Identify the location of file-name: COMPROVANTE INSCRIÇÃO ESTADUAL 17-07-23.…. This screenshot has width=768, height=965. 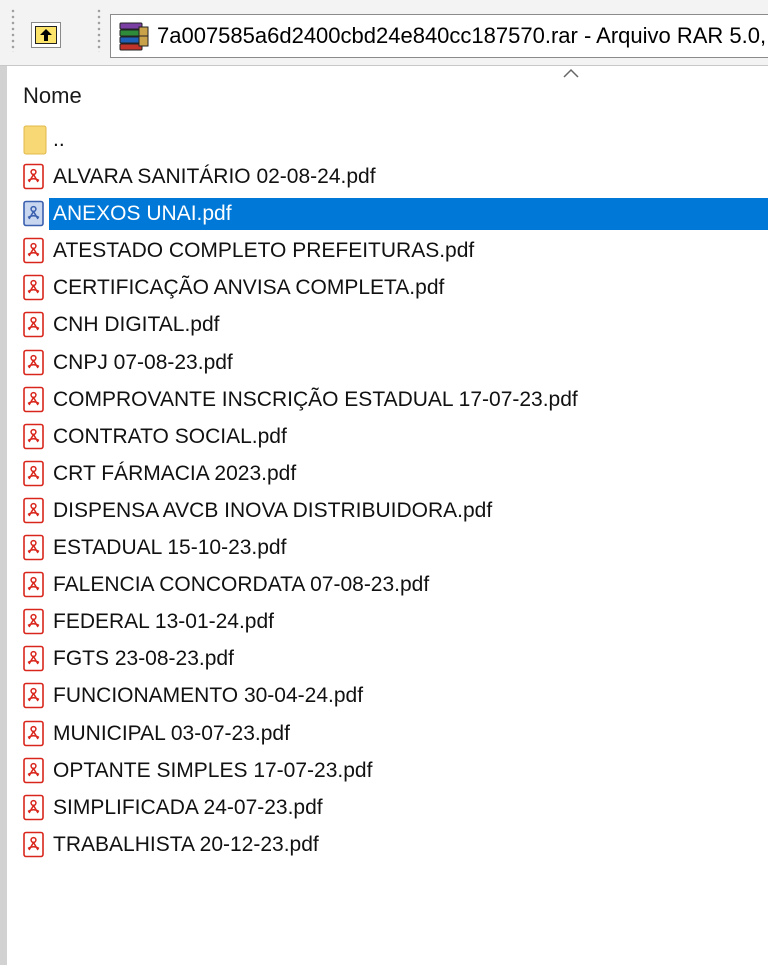
(315, 399).